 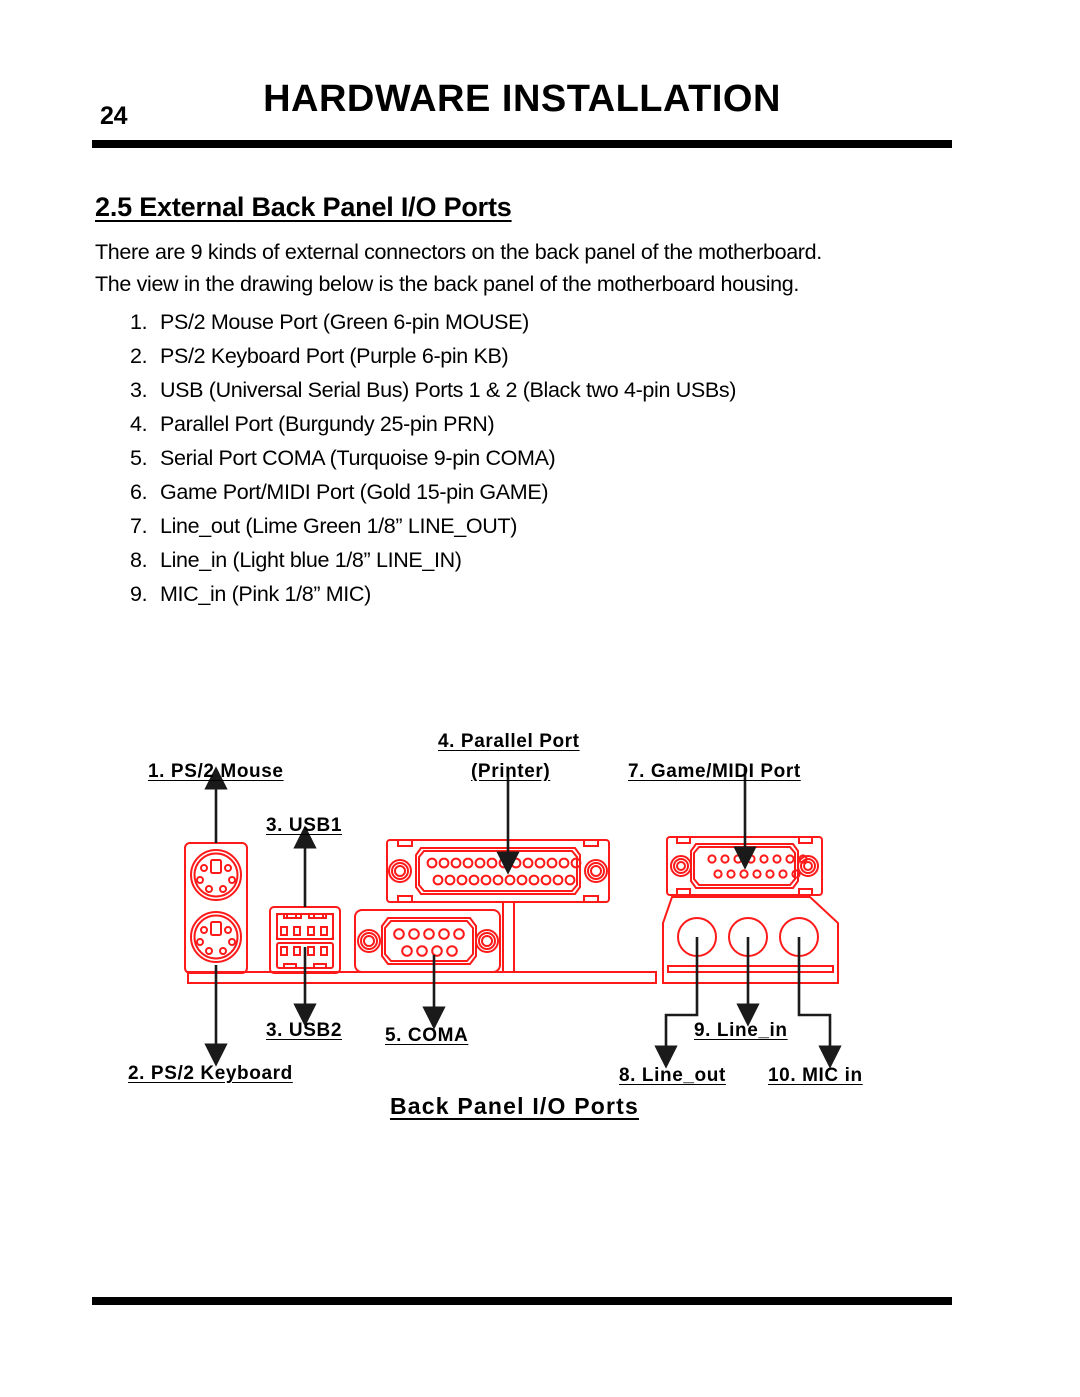 What do you see at coordinates (216, 771) in the screenshot?
I see `diagram-label-ps2-mouse: 1. PS/2 Mouse` at bounding box center [216, 771].